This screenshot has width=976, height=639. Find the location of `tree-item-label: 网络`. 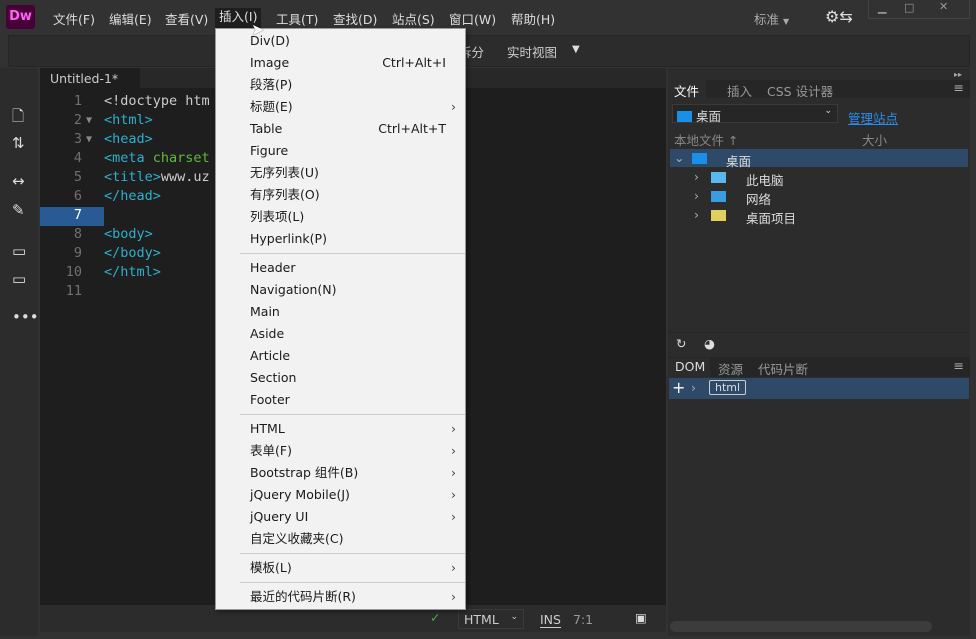

tree-item-label: 网络 is located at coordinates (758, 198).